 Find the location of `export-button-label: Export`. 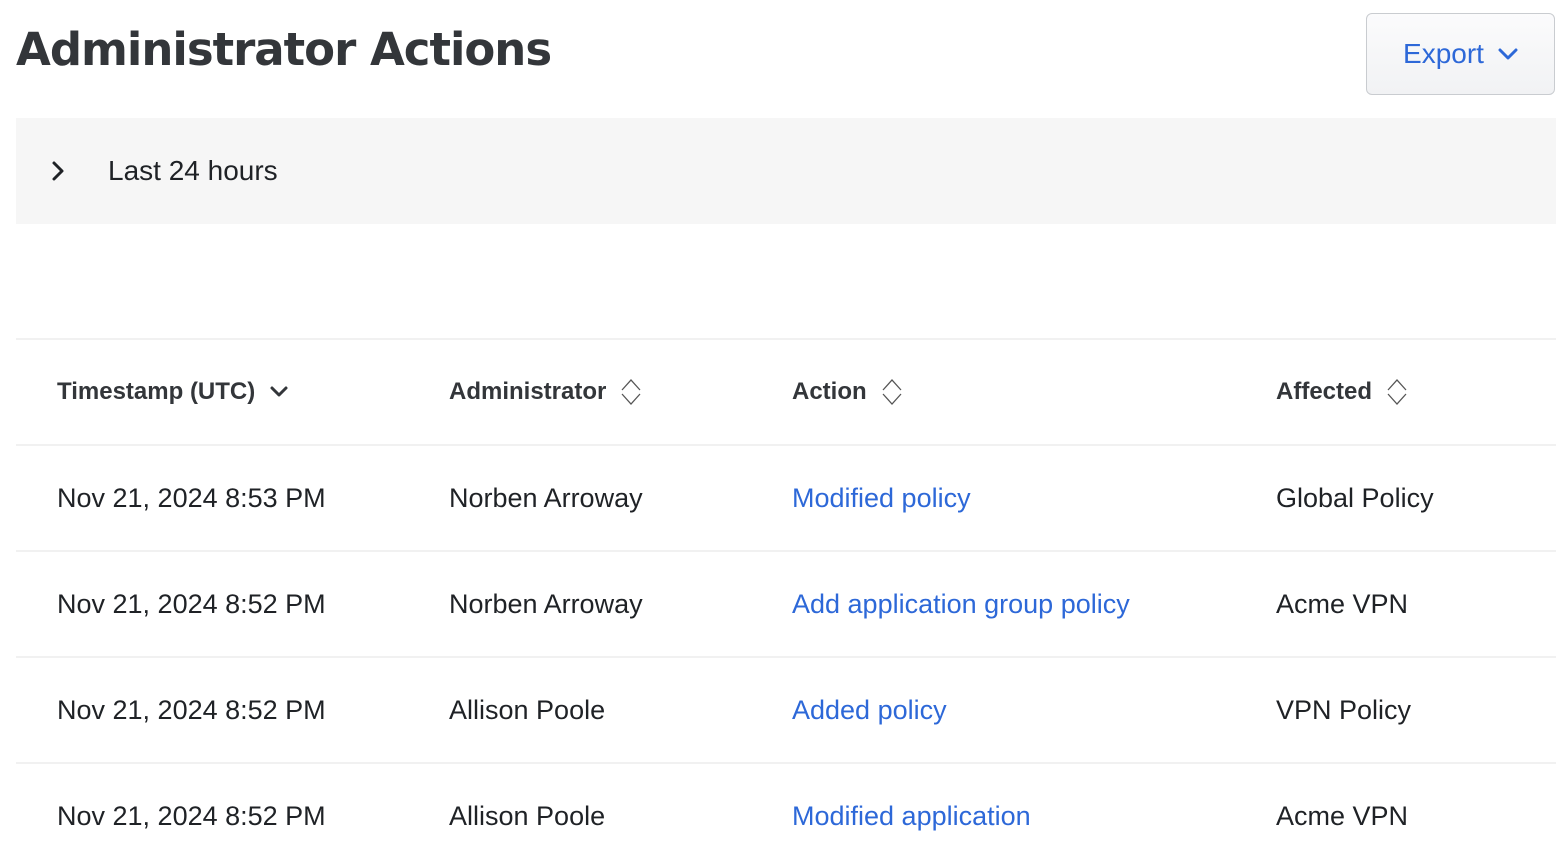

export-button-label: Export is located at coordinates (1443, 53).